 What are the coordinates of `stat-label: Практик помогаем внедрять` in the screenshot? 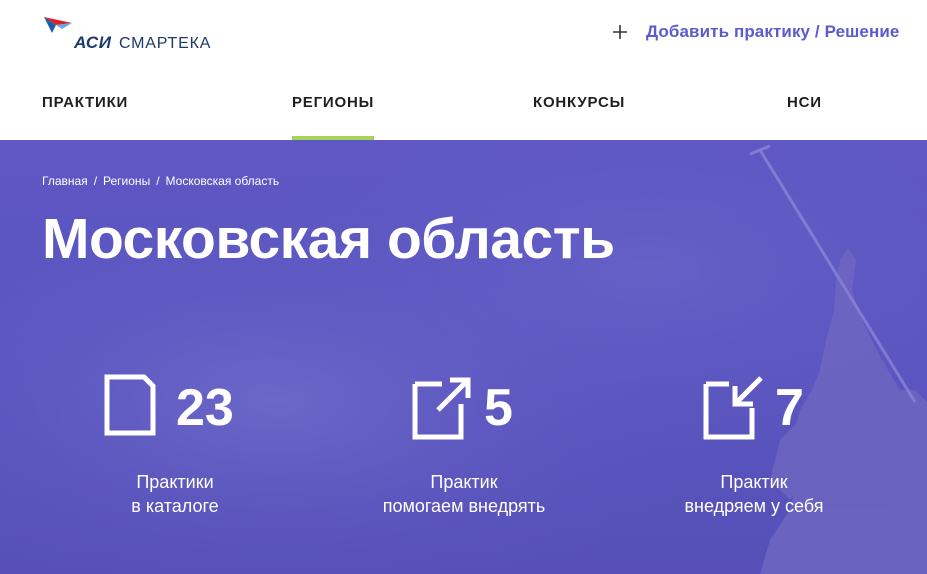 It's located at (464, 494).